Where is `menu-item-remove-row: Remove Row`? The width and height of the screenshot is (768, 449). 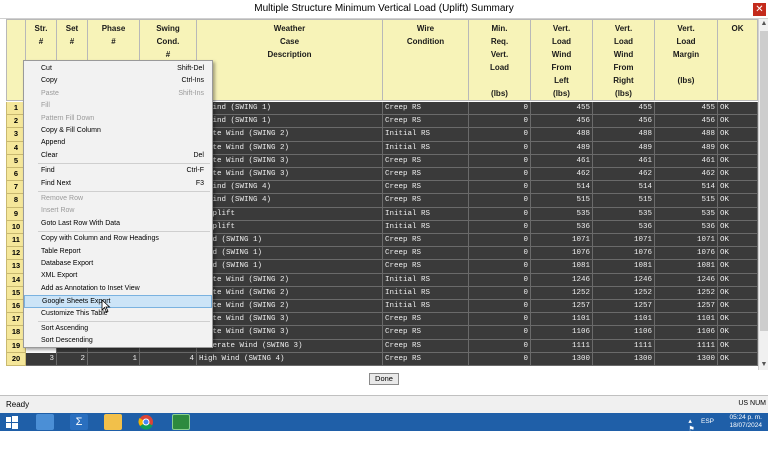 menu-item-remove-row: Remove Row is located at coordinates (118, 199).